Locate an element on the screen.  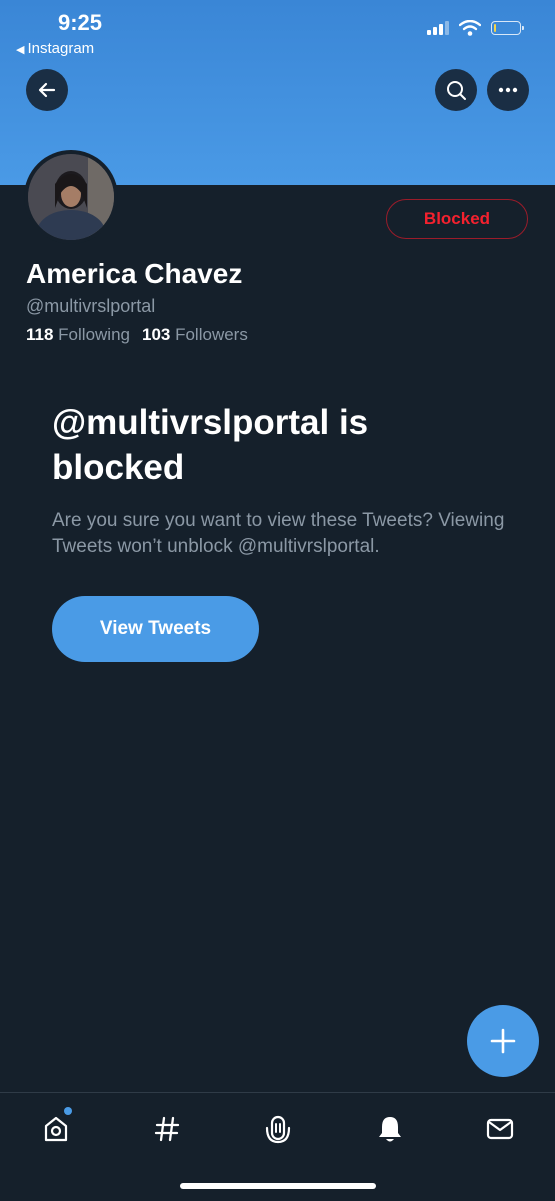
back-to-app: ◀ Instagram is located at coordinates (55, 48).